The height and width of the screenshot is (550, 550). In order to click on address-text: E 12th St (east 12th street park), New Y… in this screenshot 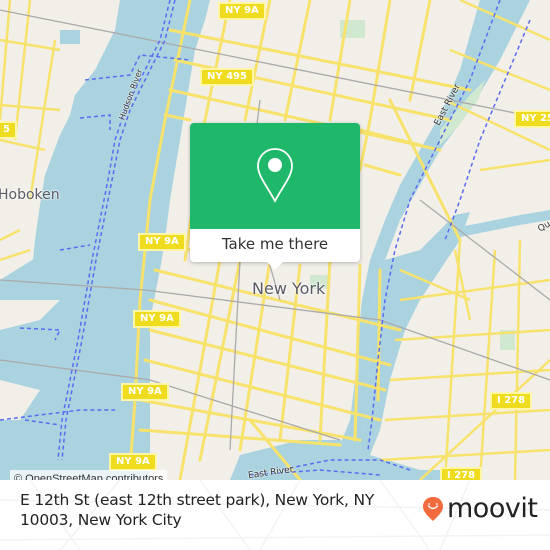, I will do `click(197, 510)`.